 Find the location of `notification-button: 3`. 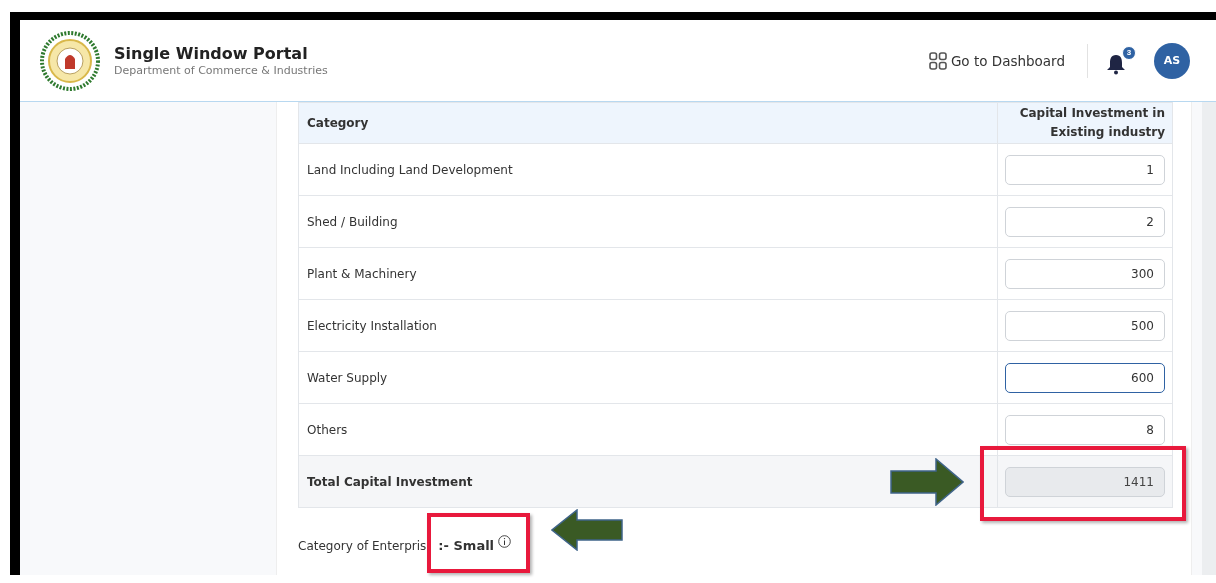

notification-button: 3 is located at coordinates (1121, 60).